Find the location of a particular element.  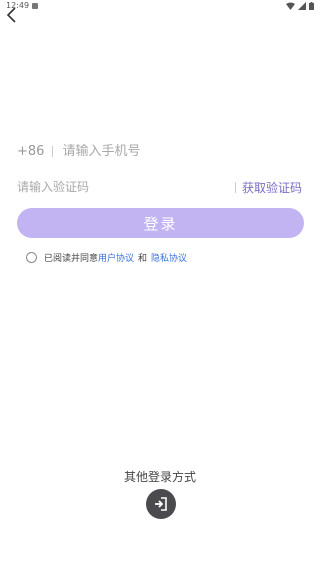

verification-code-input is located at coordinates (126, 187).